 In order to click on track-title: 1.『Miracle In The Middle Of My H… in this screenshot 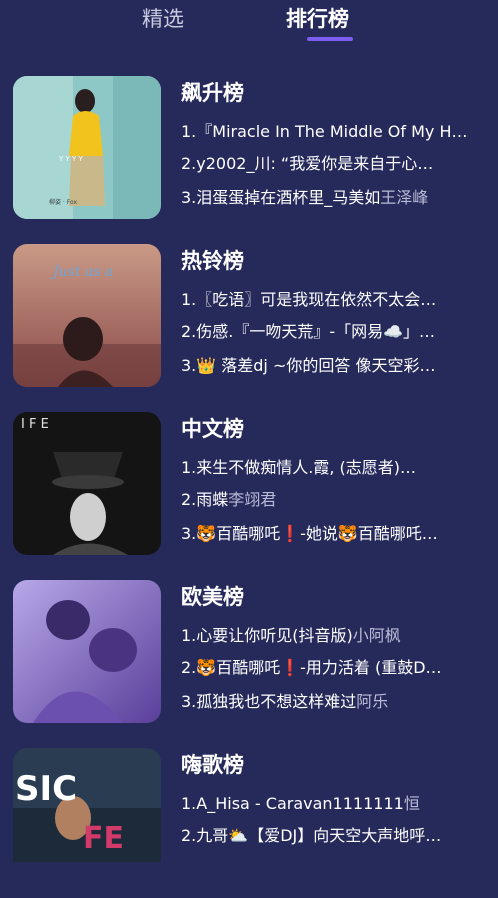, I will do `click(324, 131)`.